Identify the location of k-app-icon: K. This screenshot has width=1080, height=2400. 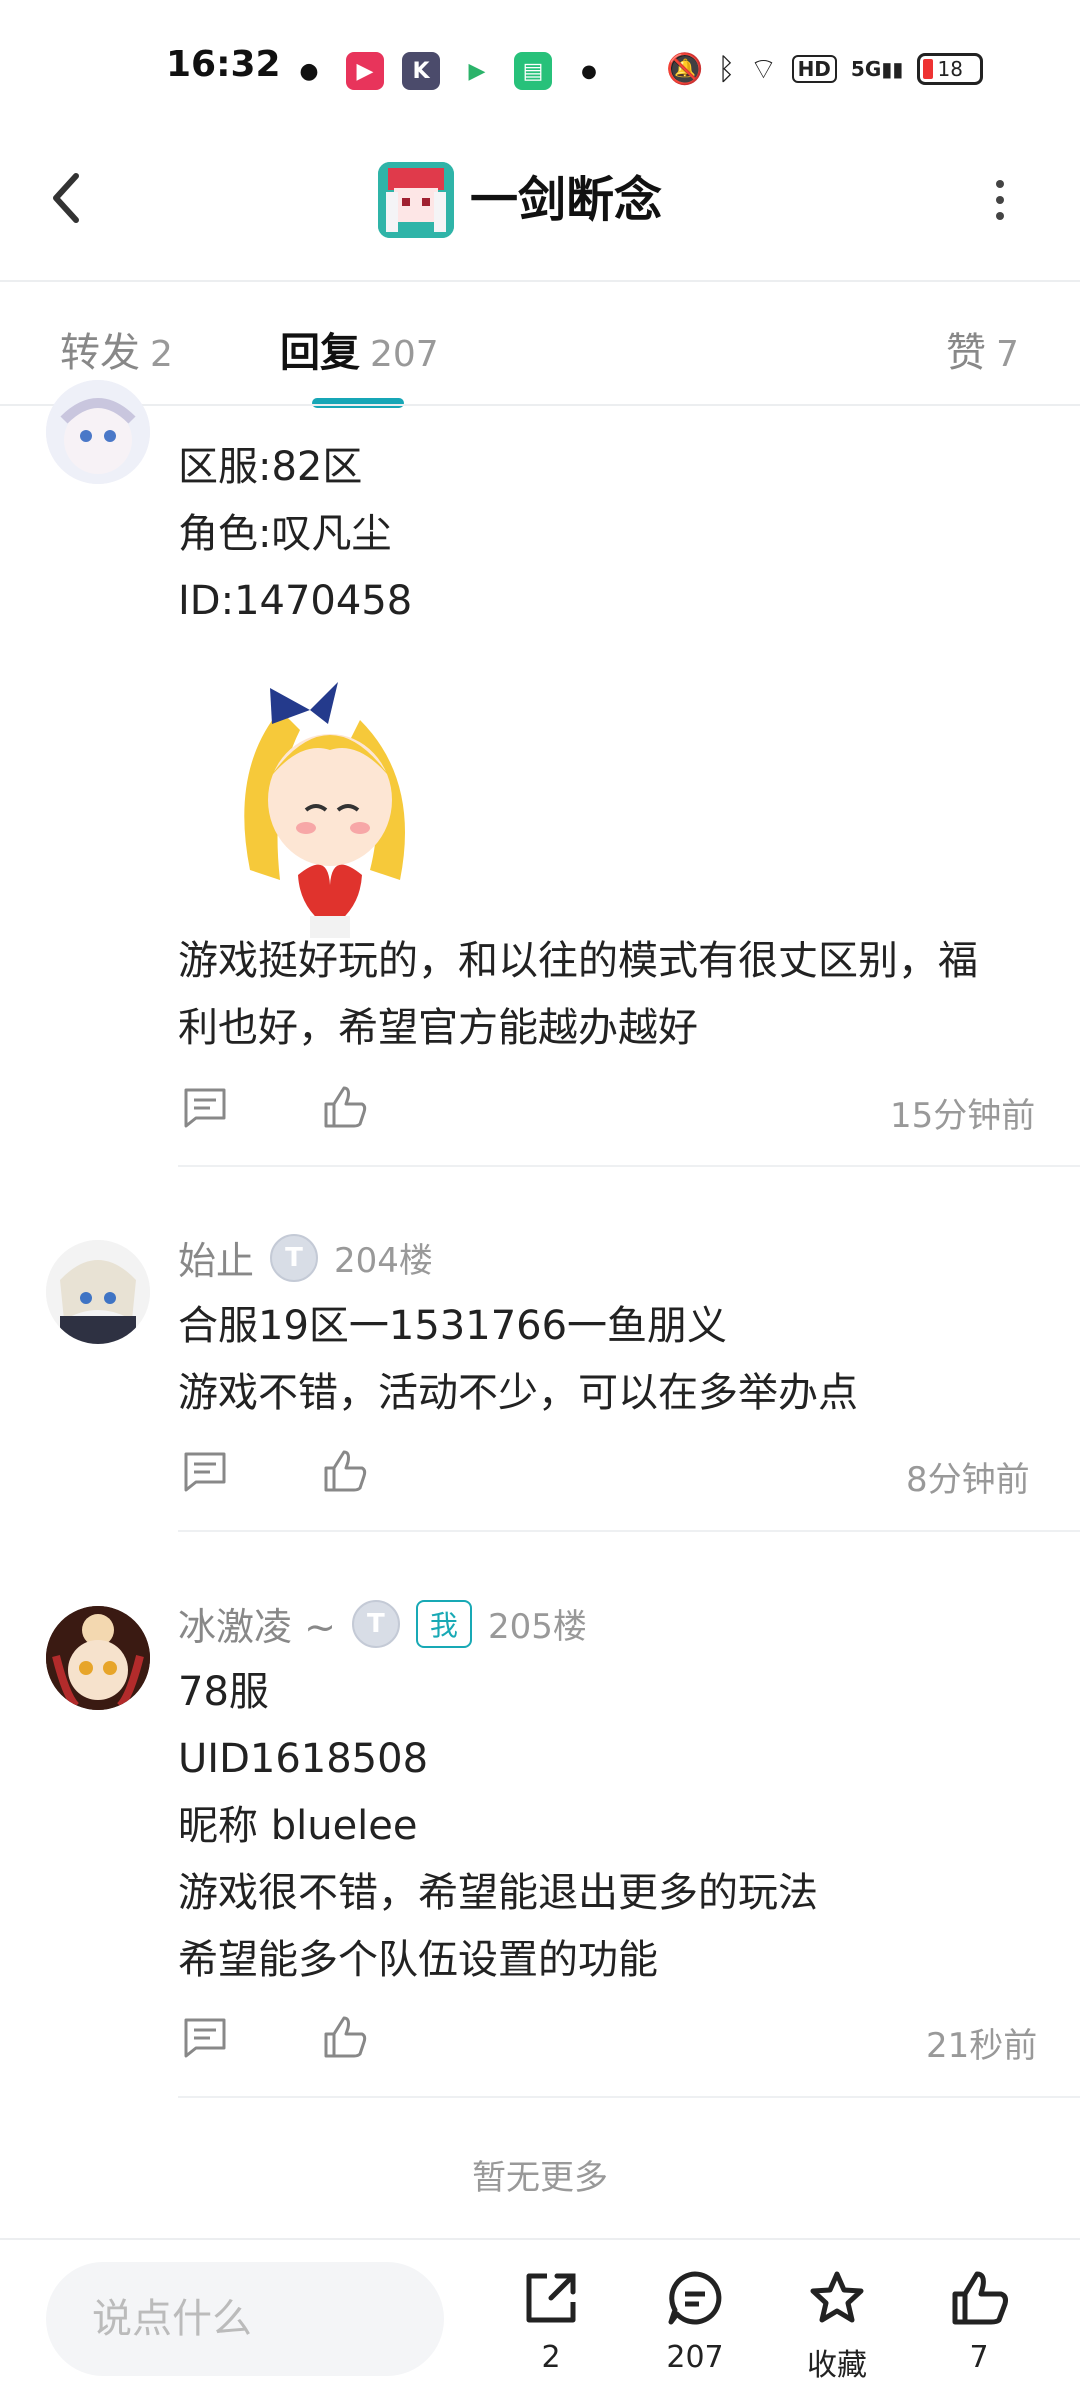
(421, 71).